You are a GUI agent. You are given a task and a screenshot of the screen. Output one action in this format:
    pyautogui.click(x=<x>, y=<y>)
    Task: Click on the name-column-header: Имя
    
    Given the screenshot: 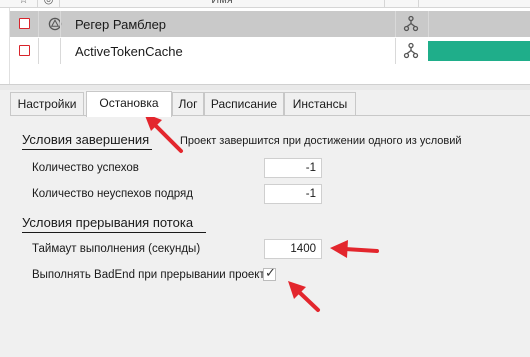 What is the action you would take?
    pyautogui.click(x=222, y=3)
    